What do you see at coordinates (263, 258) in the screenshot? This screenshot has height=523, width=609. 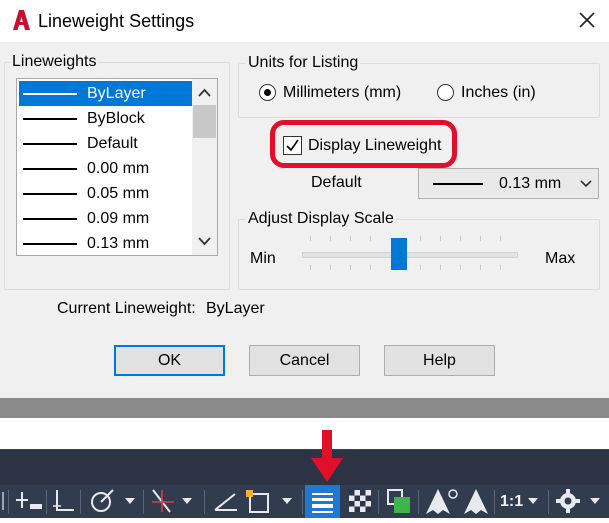 I see `min-label: Min` at bounding box center [263, 258].